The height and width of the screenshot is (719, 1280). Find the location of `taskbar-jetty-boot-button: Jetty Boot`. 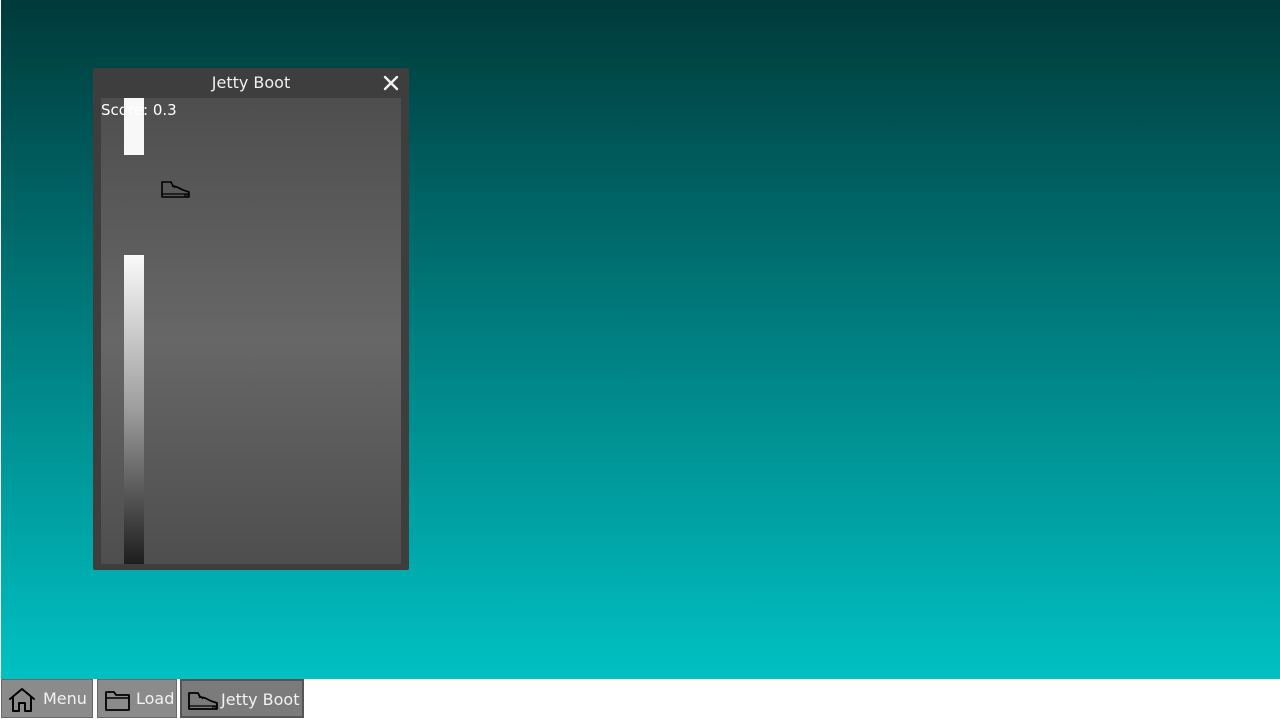

taskbar-jetty-boot-button: Jetty Boot is located at coordinates (242, 698).